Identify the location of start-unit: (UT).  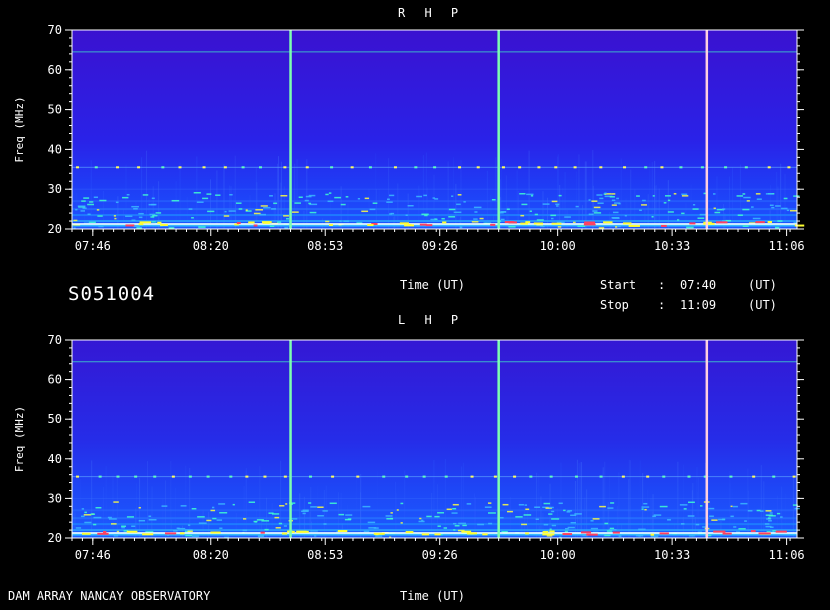
(762, 285).